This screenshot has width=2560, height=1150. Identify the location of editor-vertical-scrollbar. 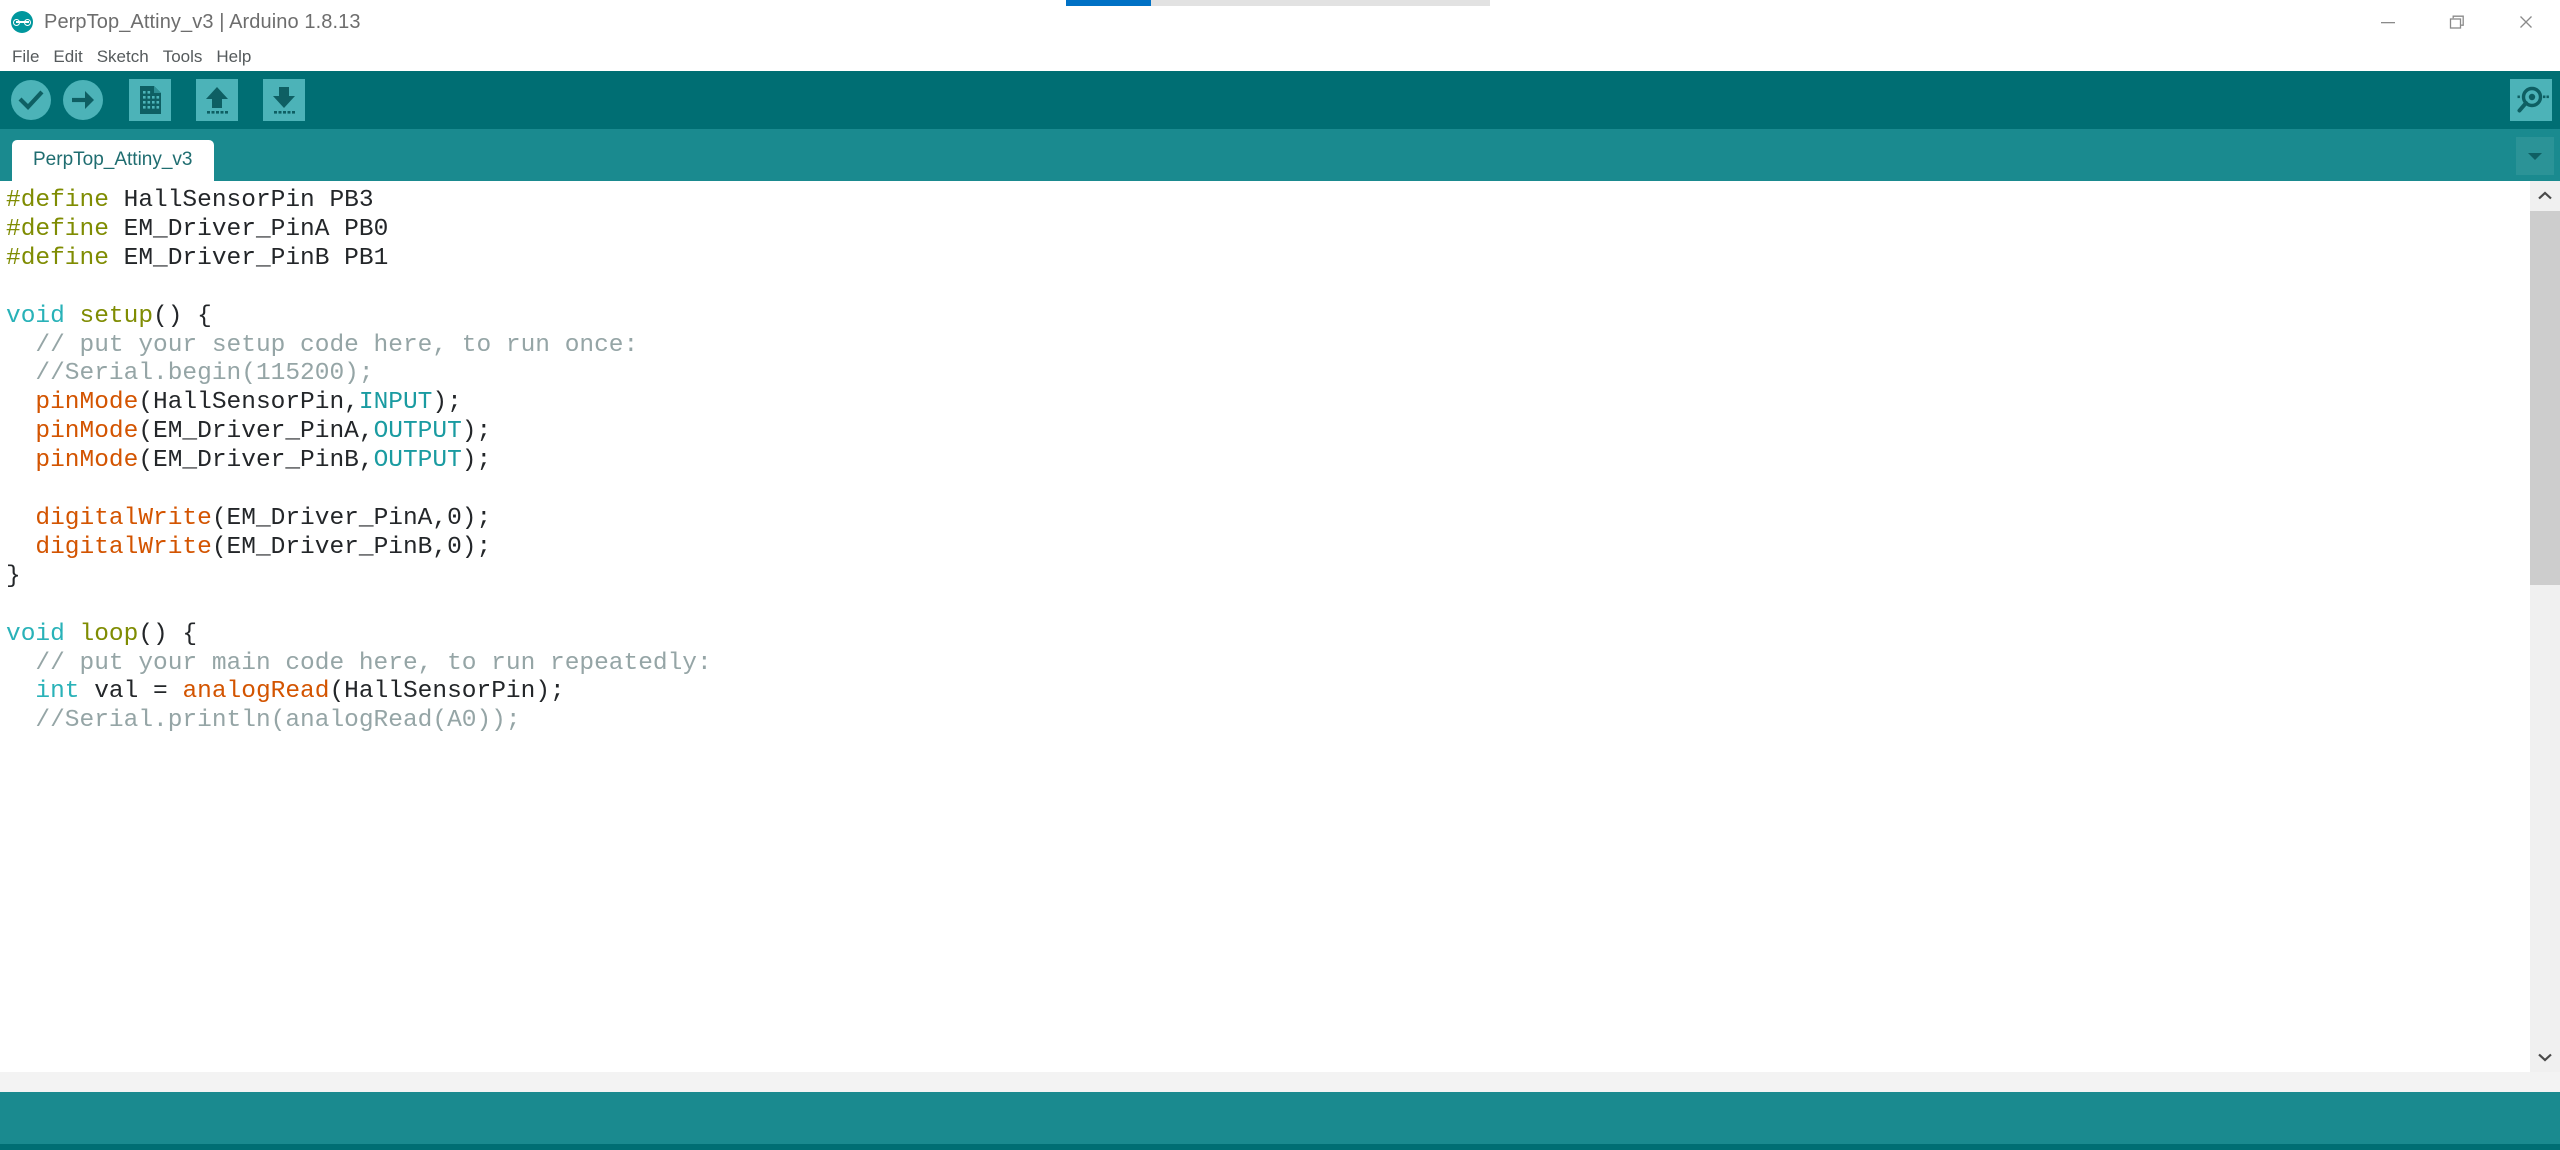
(2544, 626).